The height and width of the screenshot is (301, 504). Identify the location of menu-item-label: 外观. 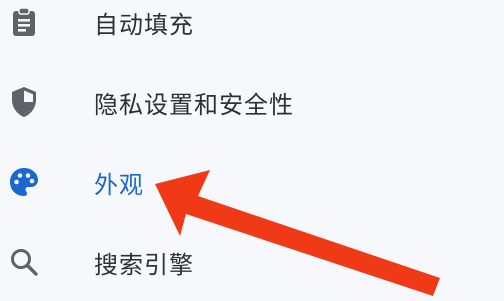
(119, 184).